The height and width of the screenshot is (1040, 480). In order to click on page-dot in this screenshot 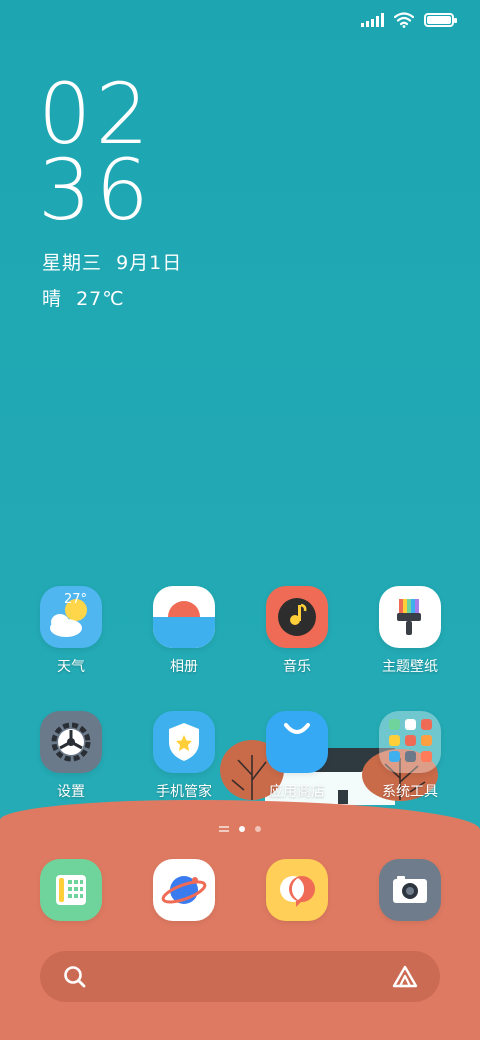, I will do `click(258, 829)`.